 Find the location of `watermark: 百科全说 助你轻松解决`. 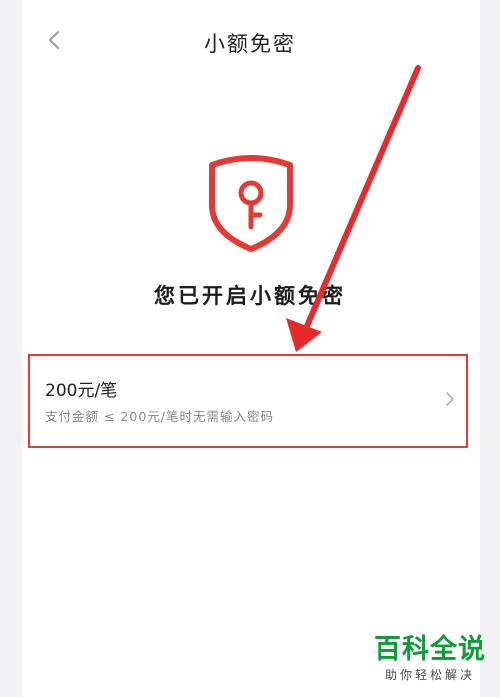

watermark: 百科全说 助你轻松解决 is located at coordinates (430, 659).